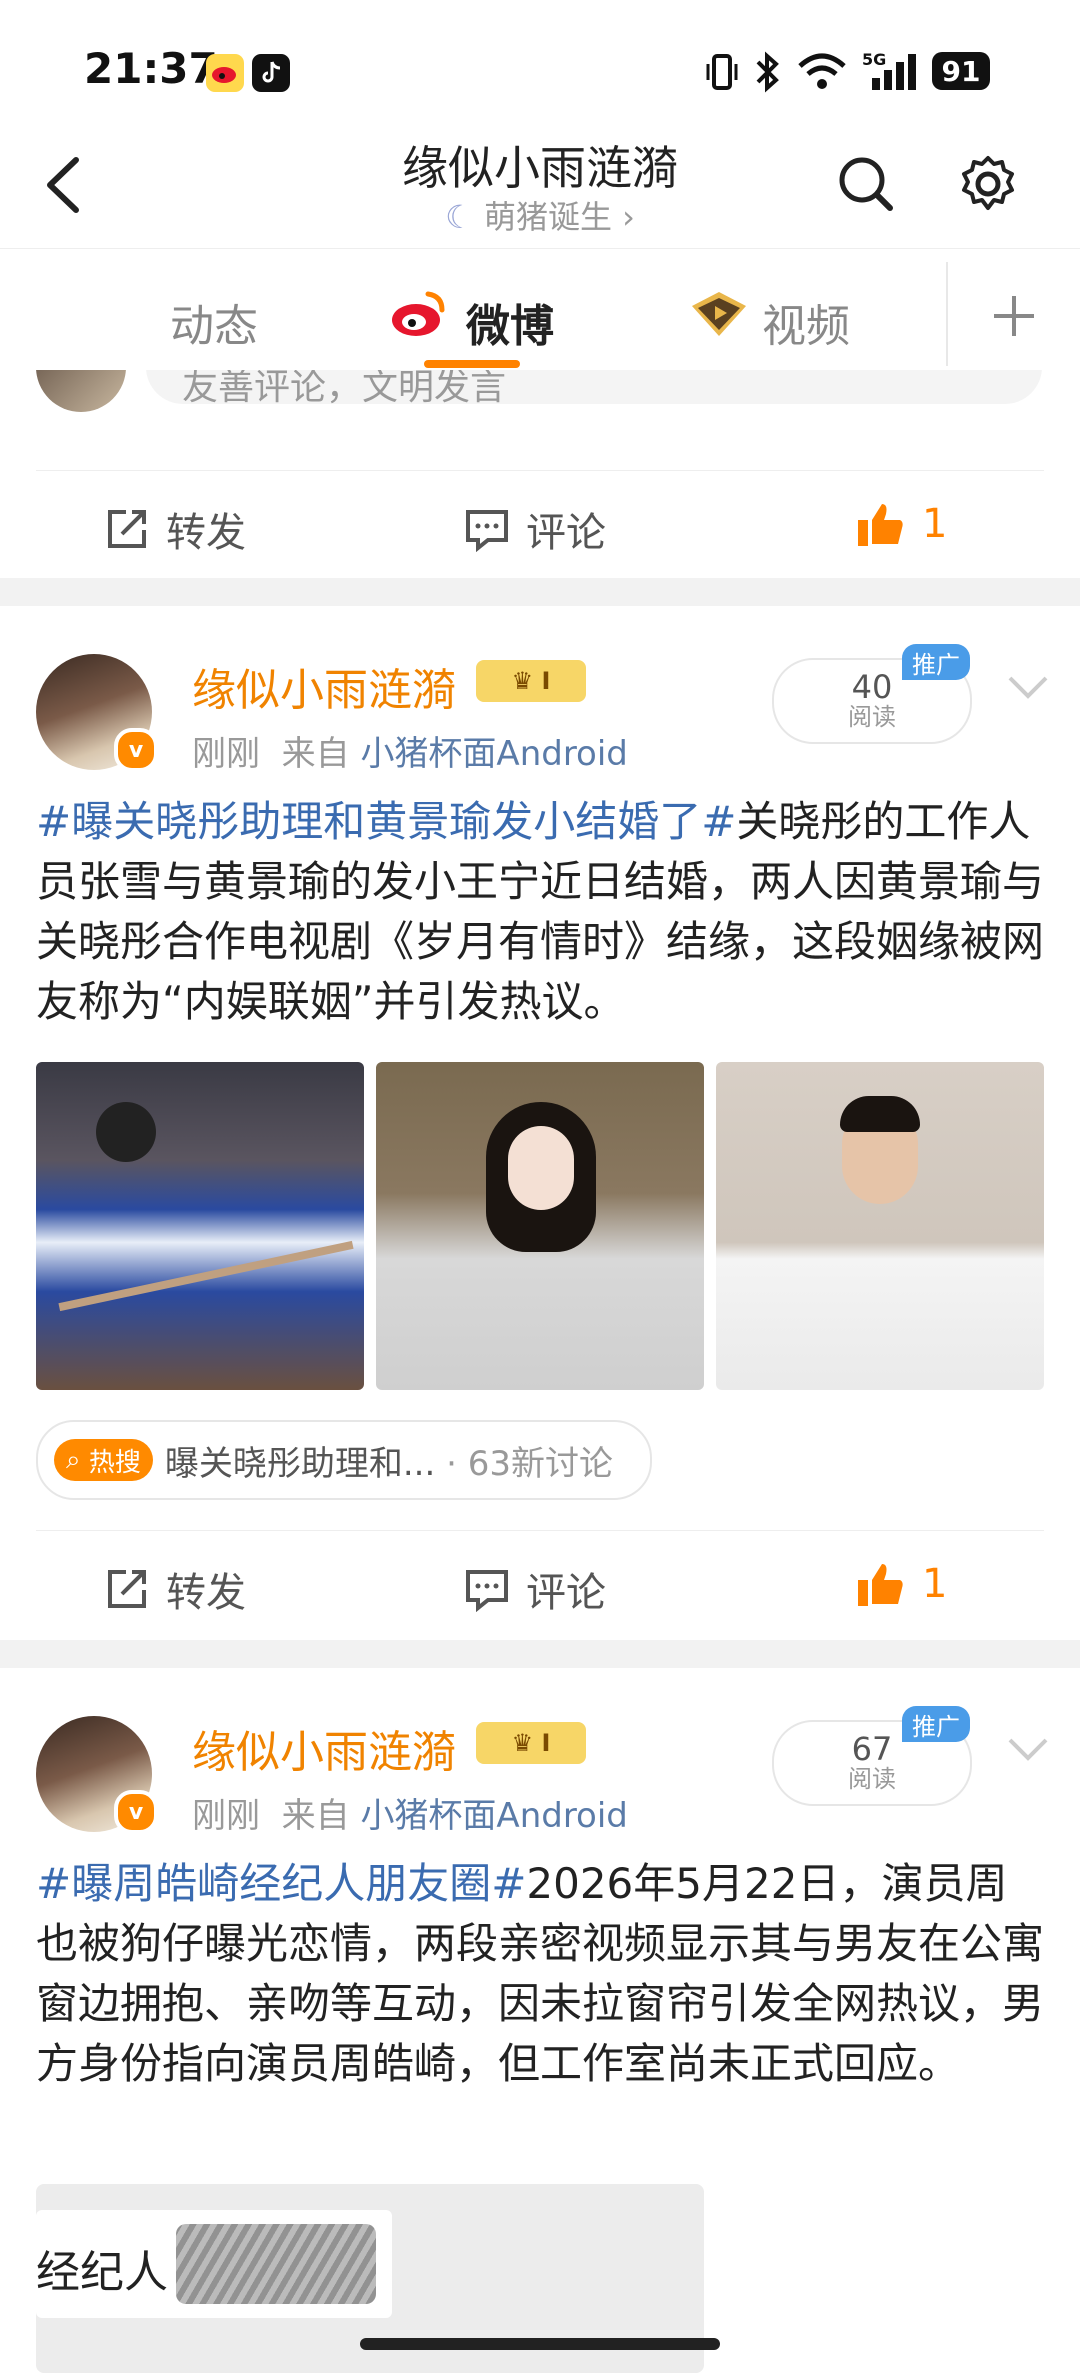 The height and width of the screenshot is (2373, 1080). What do you see at coordinates (276, 2264) in the screenshot?
I see `scribble-redaction` at bounding box center [276, 2264].